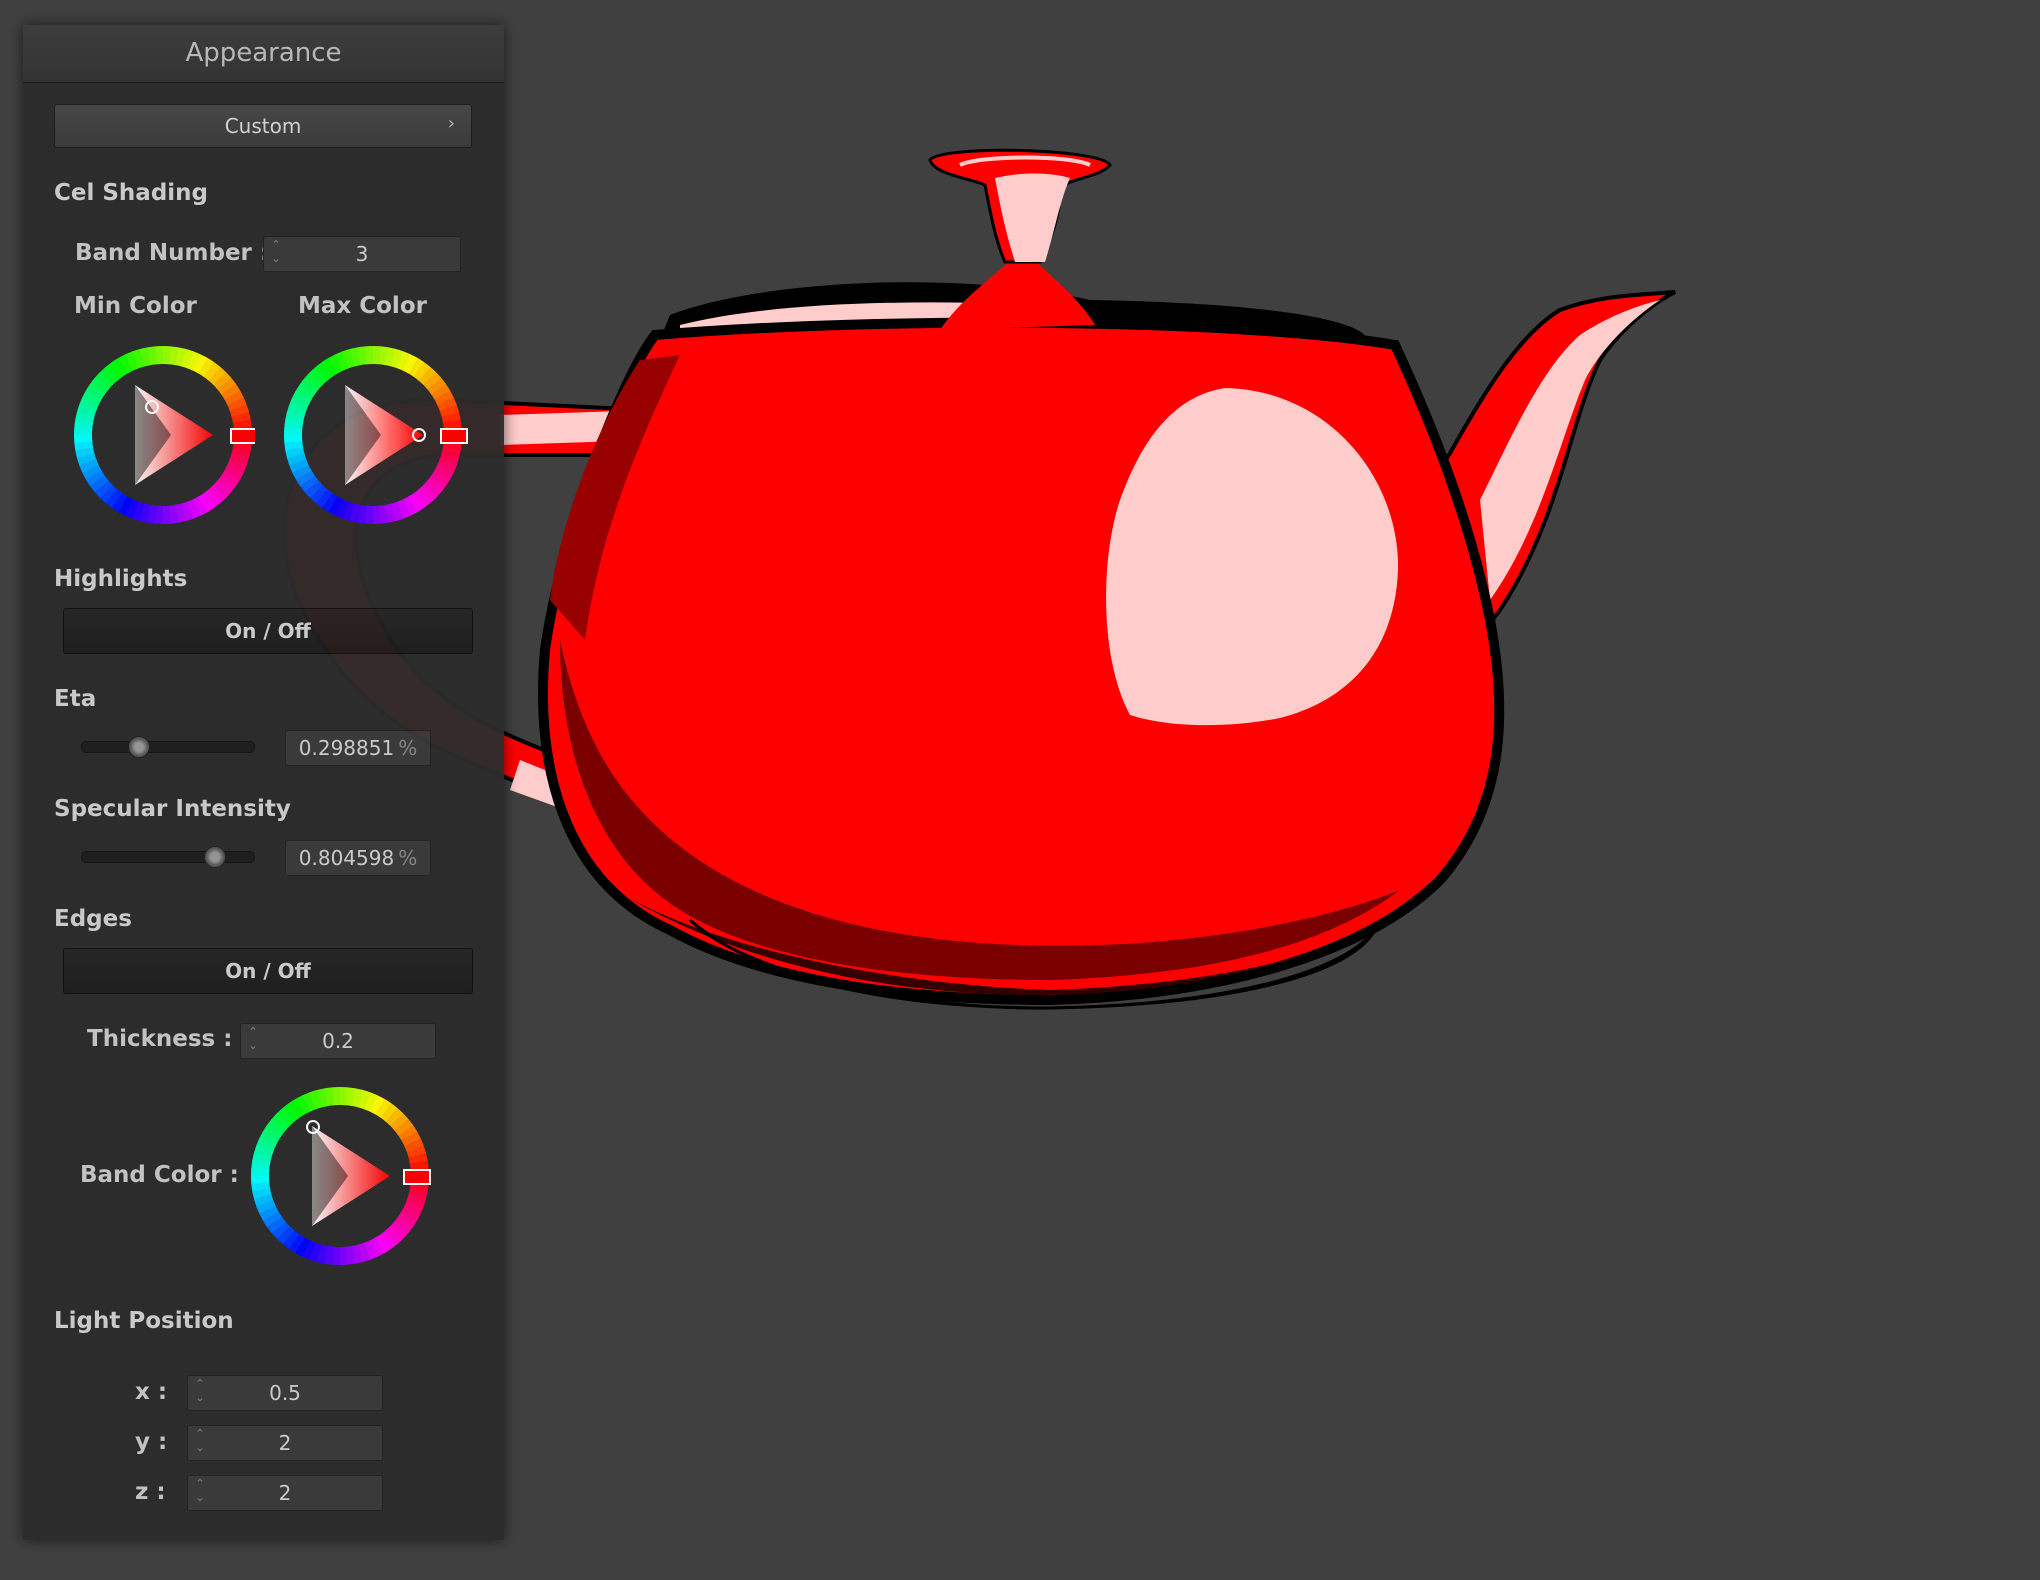  I want to click on band-number-value: 3, so click(362, 254).